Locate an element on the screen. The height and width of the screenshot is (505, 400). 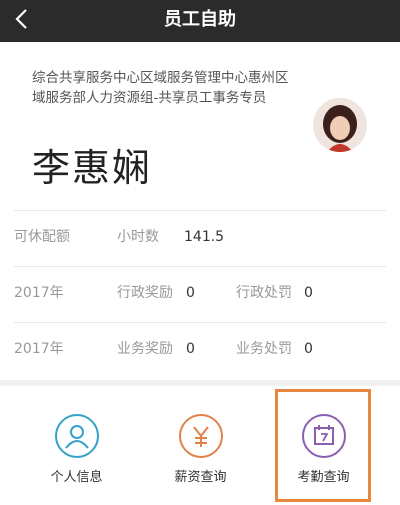
row-sub-label: 行政奖励 is located at coordinates (145, 293).